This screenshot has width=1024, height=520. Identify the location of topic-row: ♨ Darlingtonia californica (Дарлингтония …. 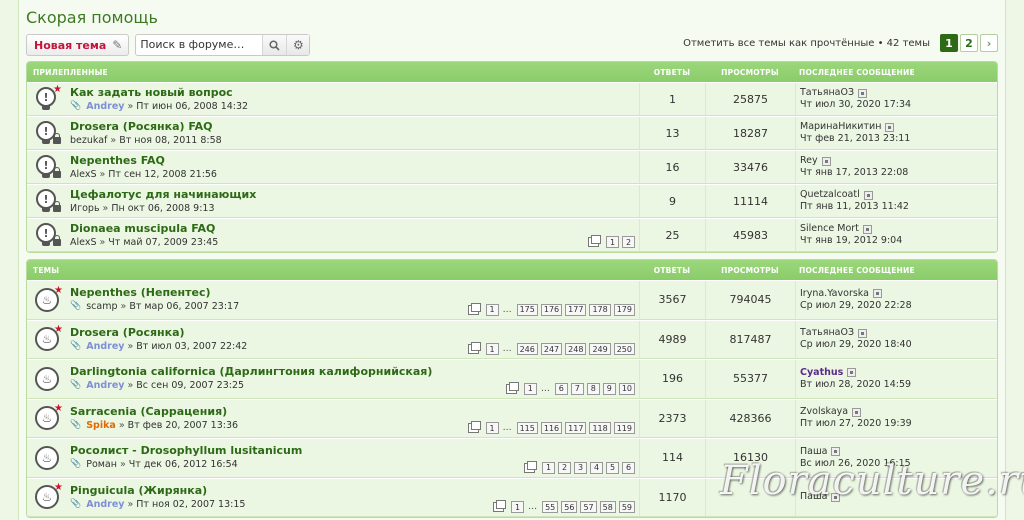
(512, 379).